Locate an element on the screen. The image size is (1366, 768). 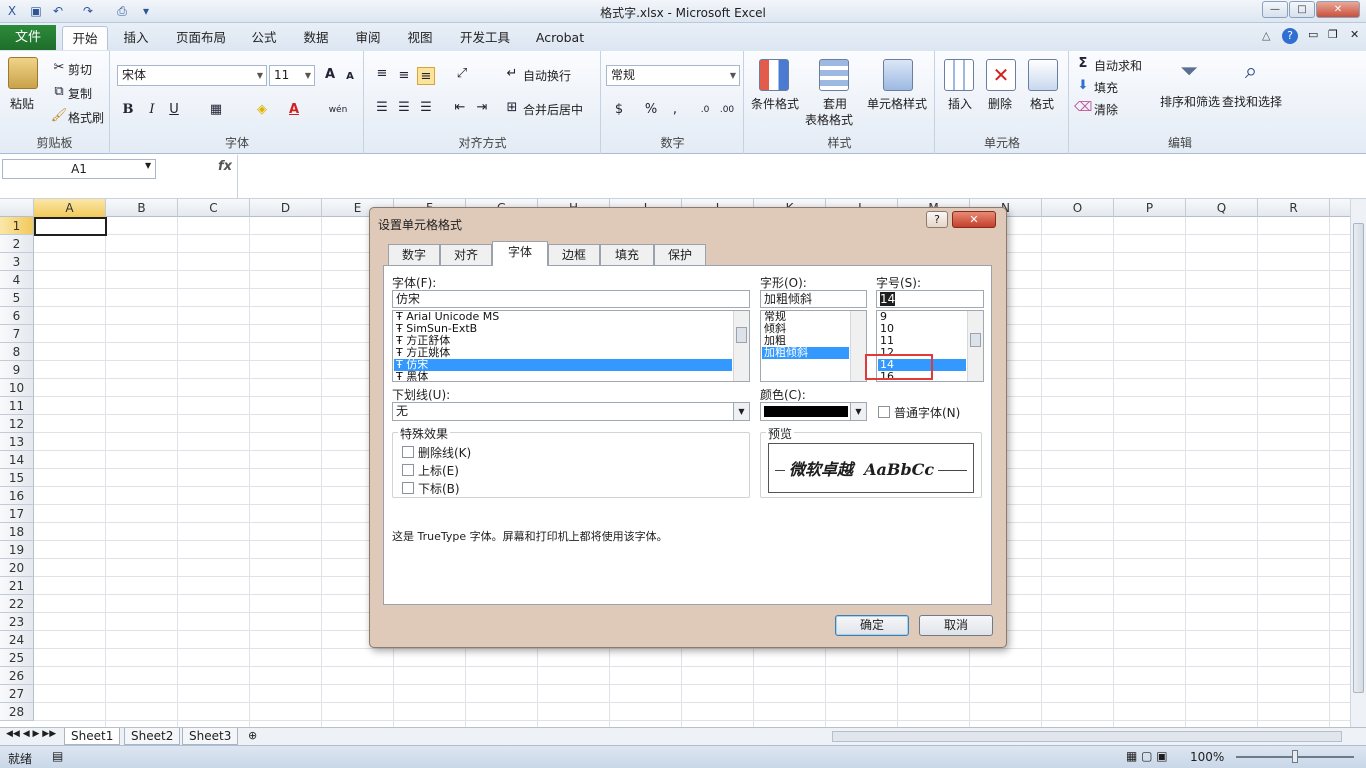
copy-icon: ⧉ is located at coordinates (59, 92).